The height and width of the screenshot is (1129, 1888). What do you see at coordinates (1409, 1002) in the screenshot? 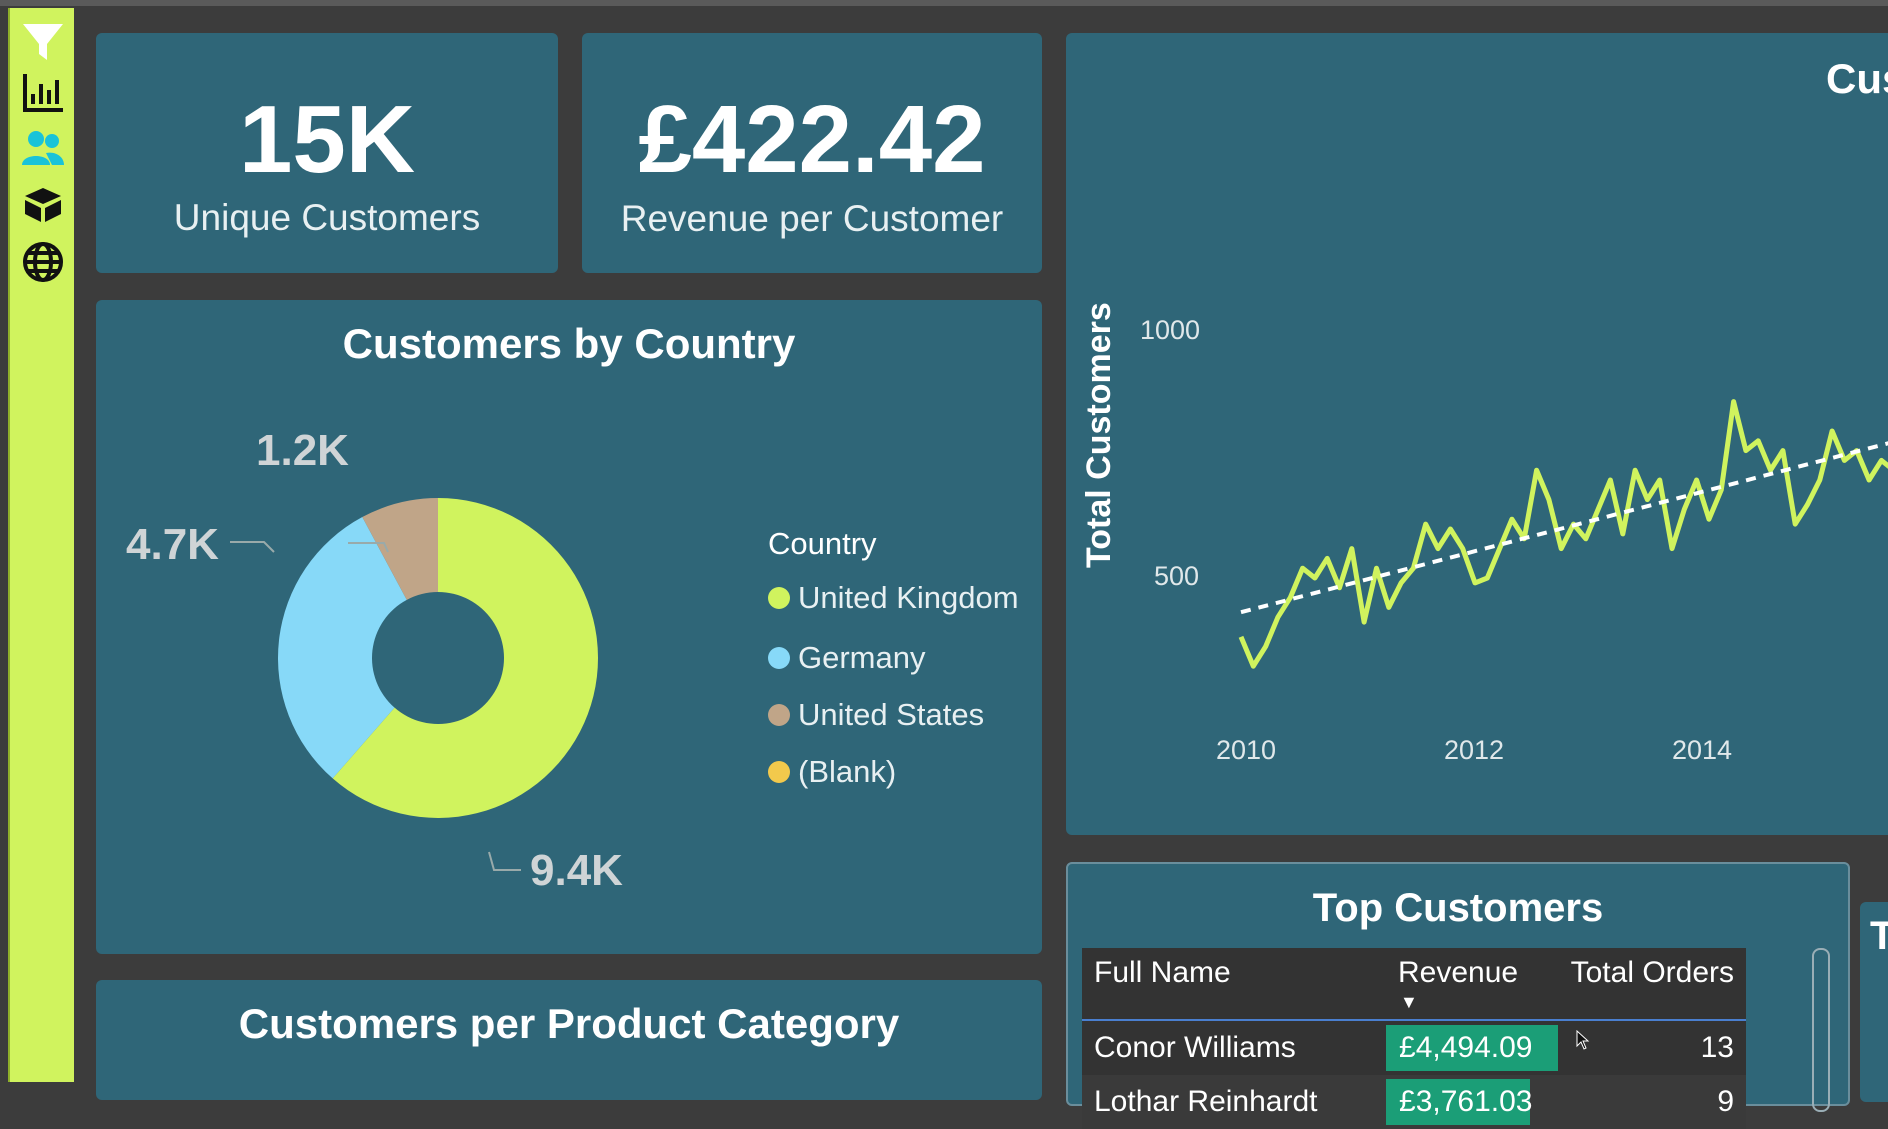
I see `sort-descending-icon: ▼` at bounding box center [1409, 1002].